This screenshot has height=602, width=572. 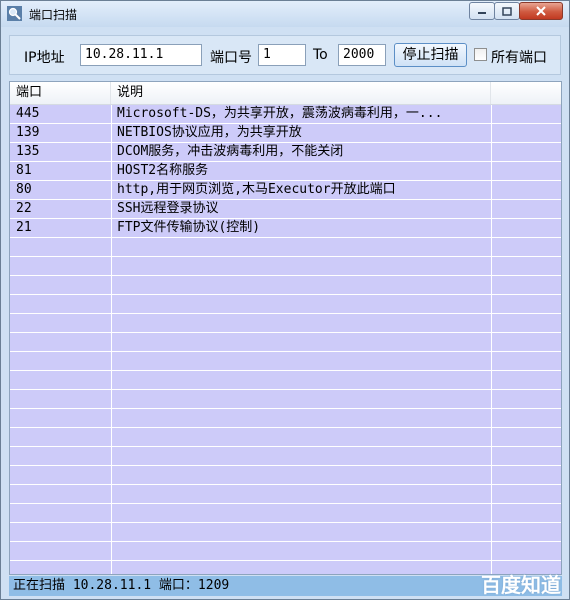 I want to click on port-cell: 21, so click(x=24, y=227).